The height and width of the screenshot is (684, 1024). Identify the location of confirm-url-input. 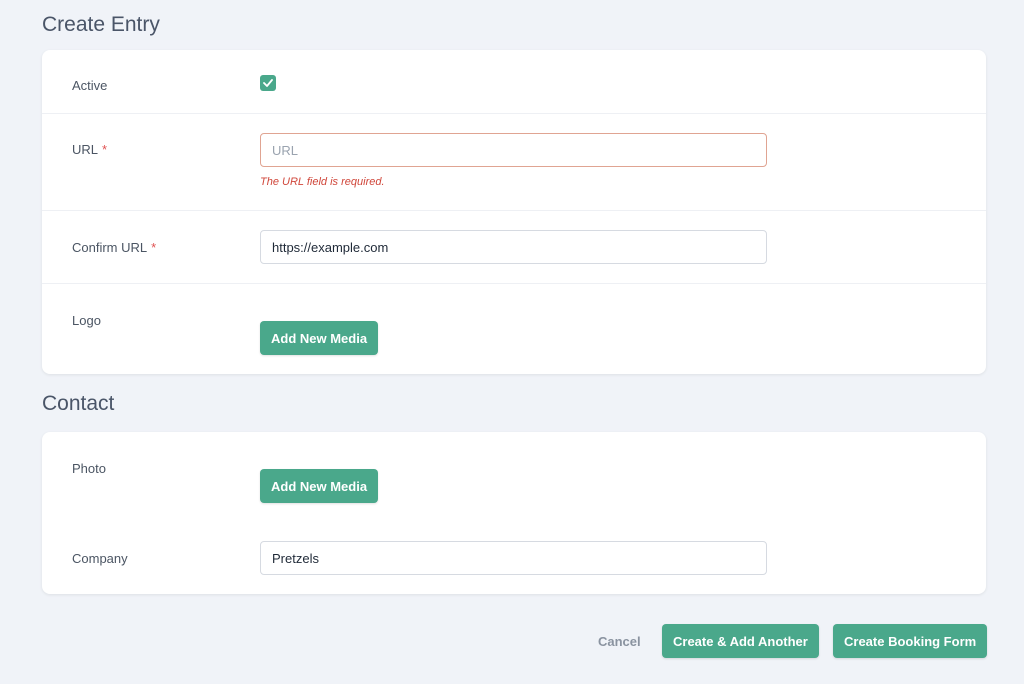
(513, 247).